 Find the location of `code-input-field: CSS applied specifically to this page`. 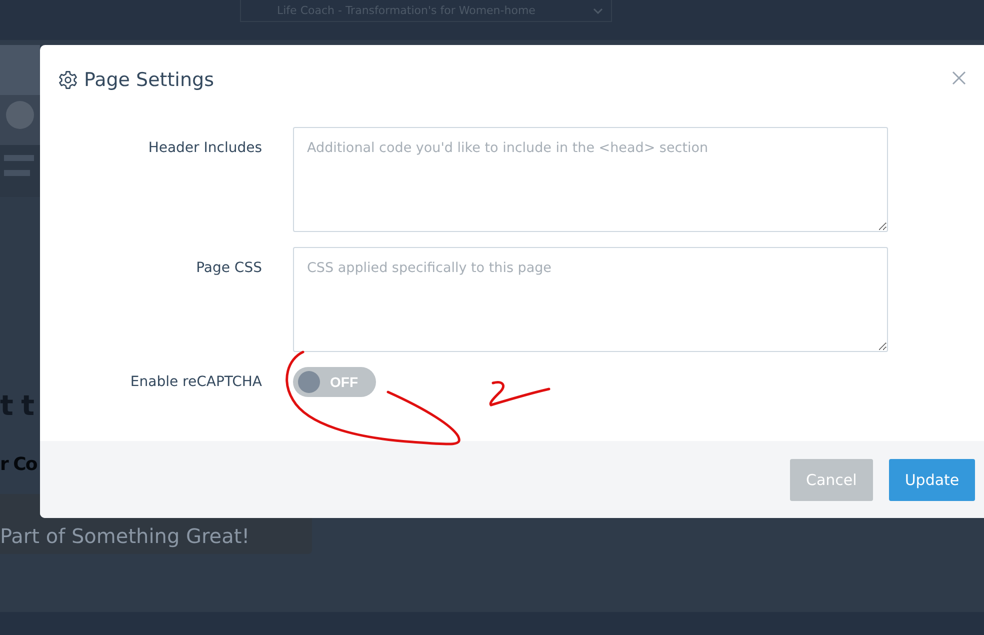

code-input-field: CSS applied specifically to this page is located at coordinates (590, 299).